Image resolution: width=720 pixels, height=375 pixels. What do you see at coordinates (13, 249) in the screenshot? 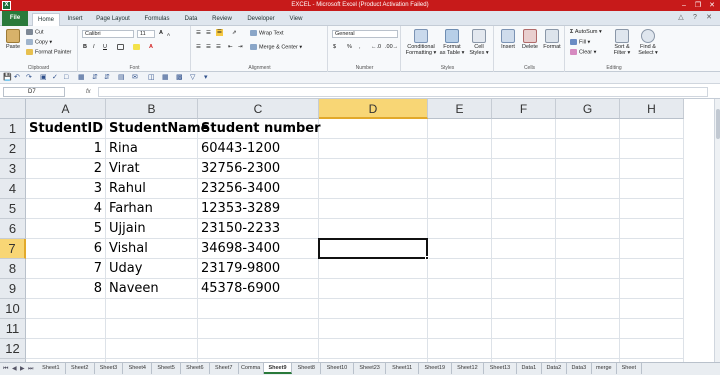
I see `row-header-7: 7` at bounding box center [13, 249].